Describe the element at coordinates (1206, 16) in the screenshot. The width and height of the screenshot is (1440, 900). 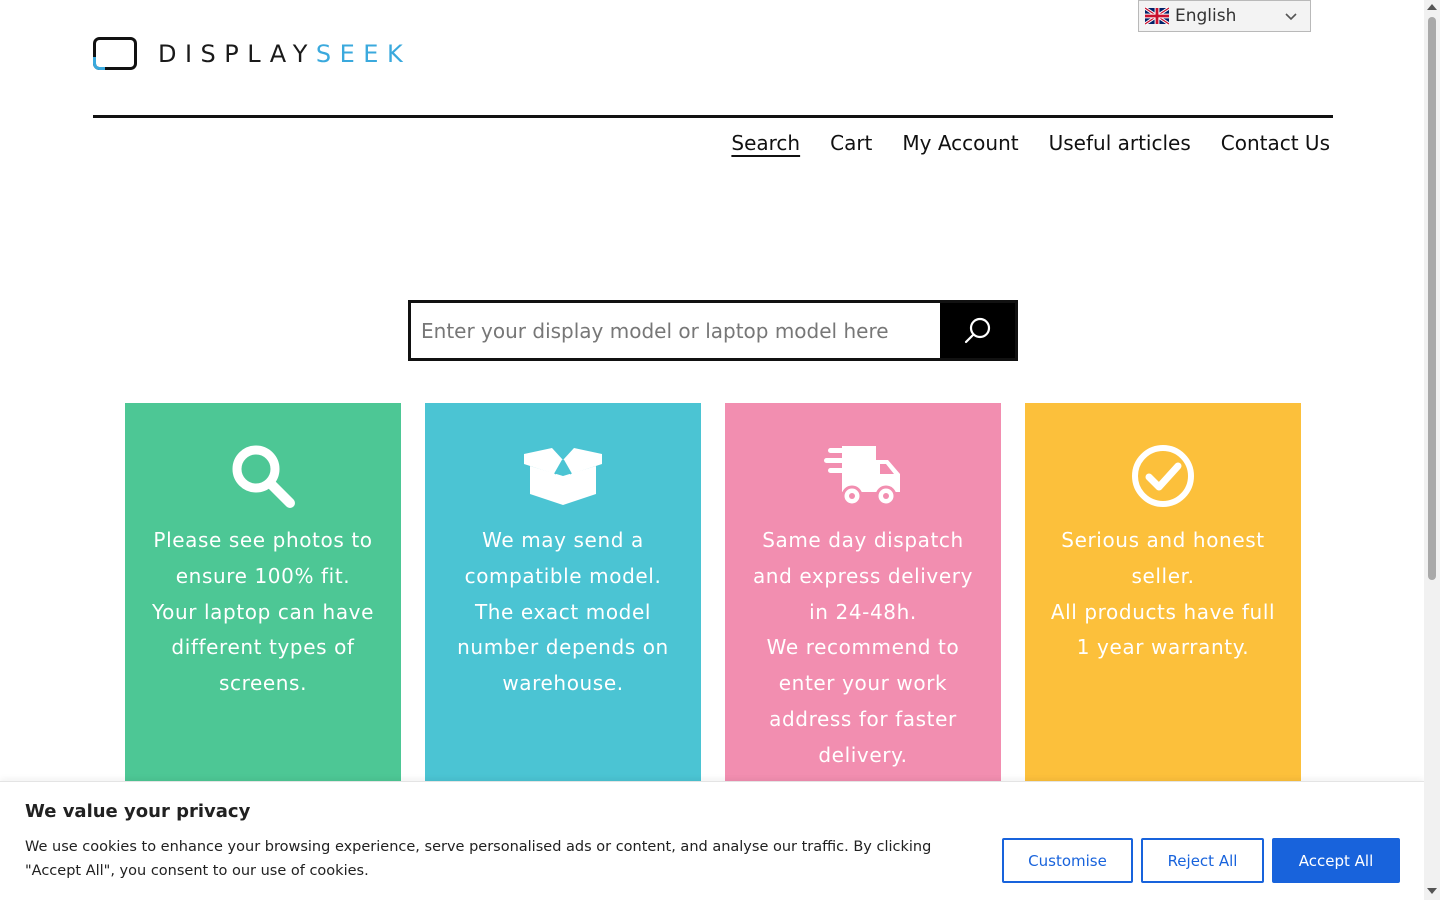
I see `language-label: English` at that location.